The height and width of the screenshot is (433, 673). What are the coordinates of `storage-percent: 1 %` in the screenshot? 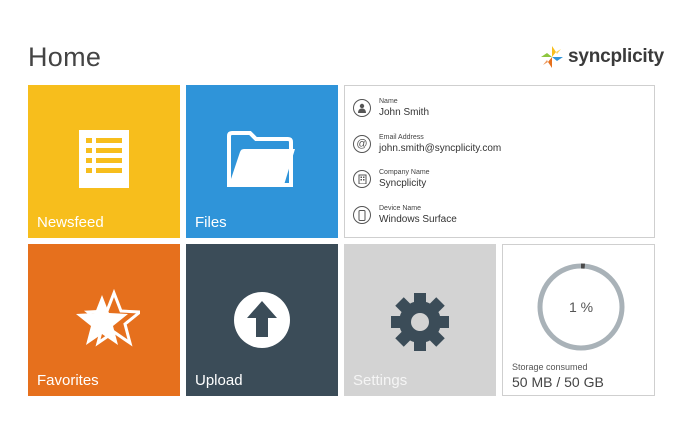 It's located at (581, 307).